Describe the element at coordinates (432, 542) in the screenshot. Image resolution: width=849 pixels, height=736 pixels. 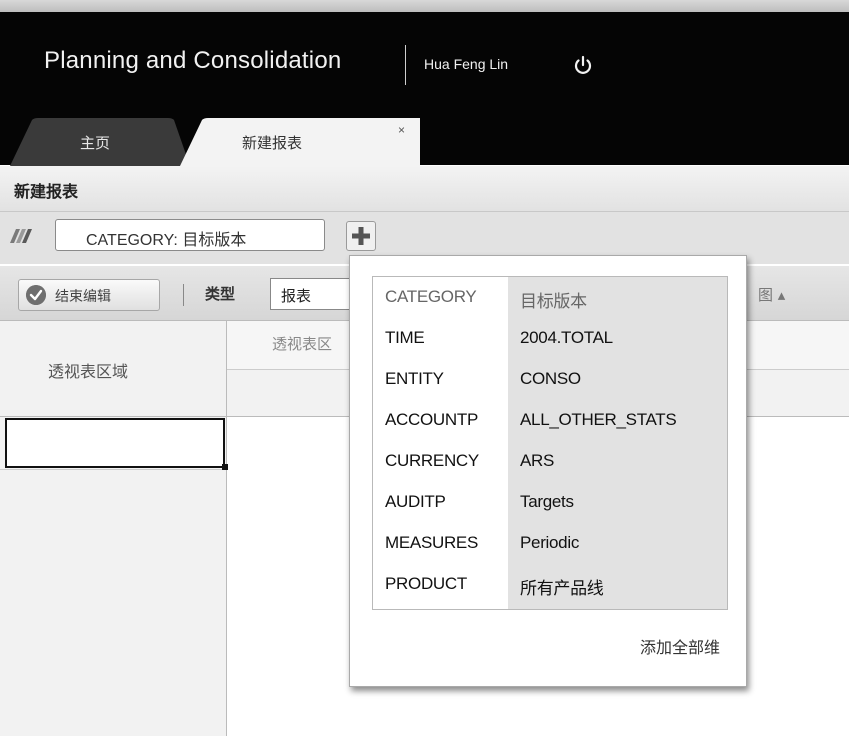
I see `dimension-name: MEASURES` at that location.